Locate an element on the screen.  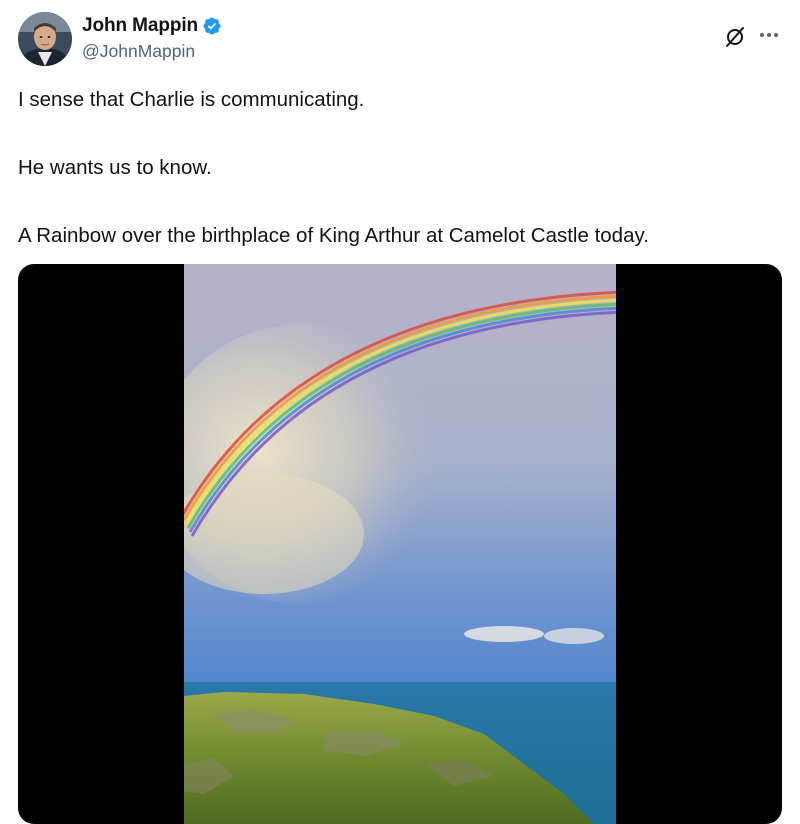
verified-badge-icon is located at coordinates (212, 26).